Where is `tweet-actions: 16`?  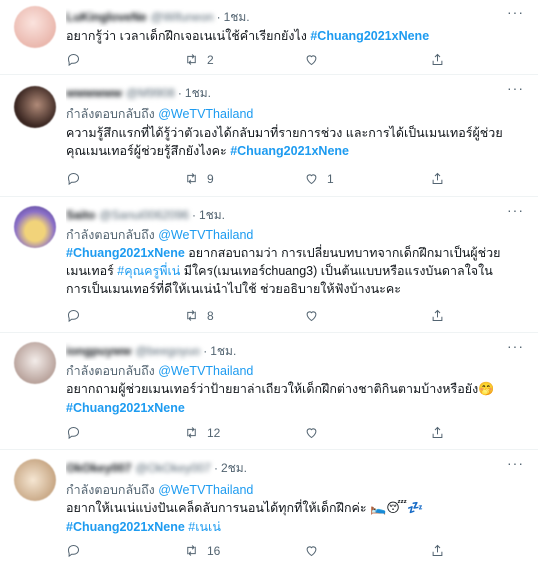
tweet-actions: 16 is located at coordinates (262, 552).